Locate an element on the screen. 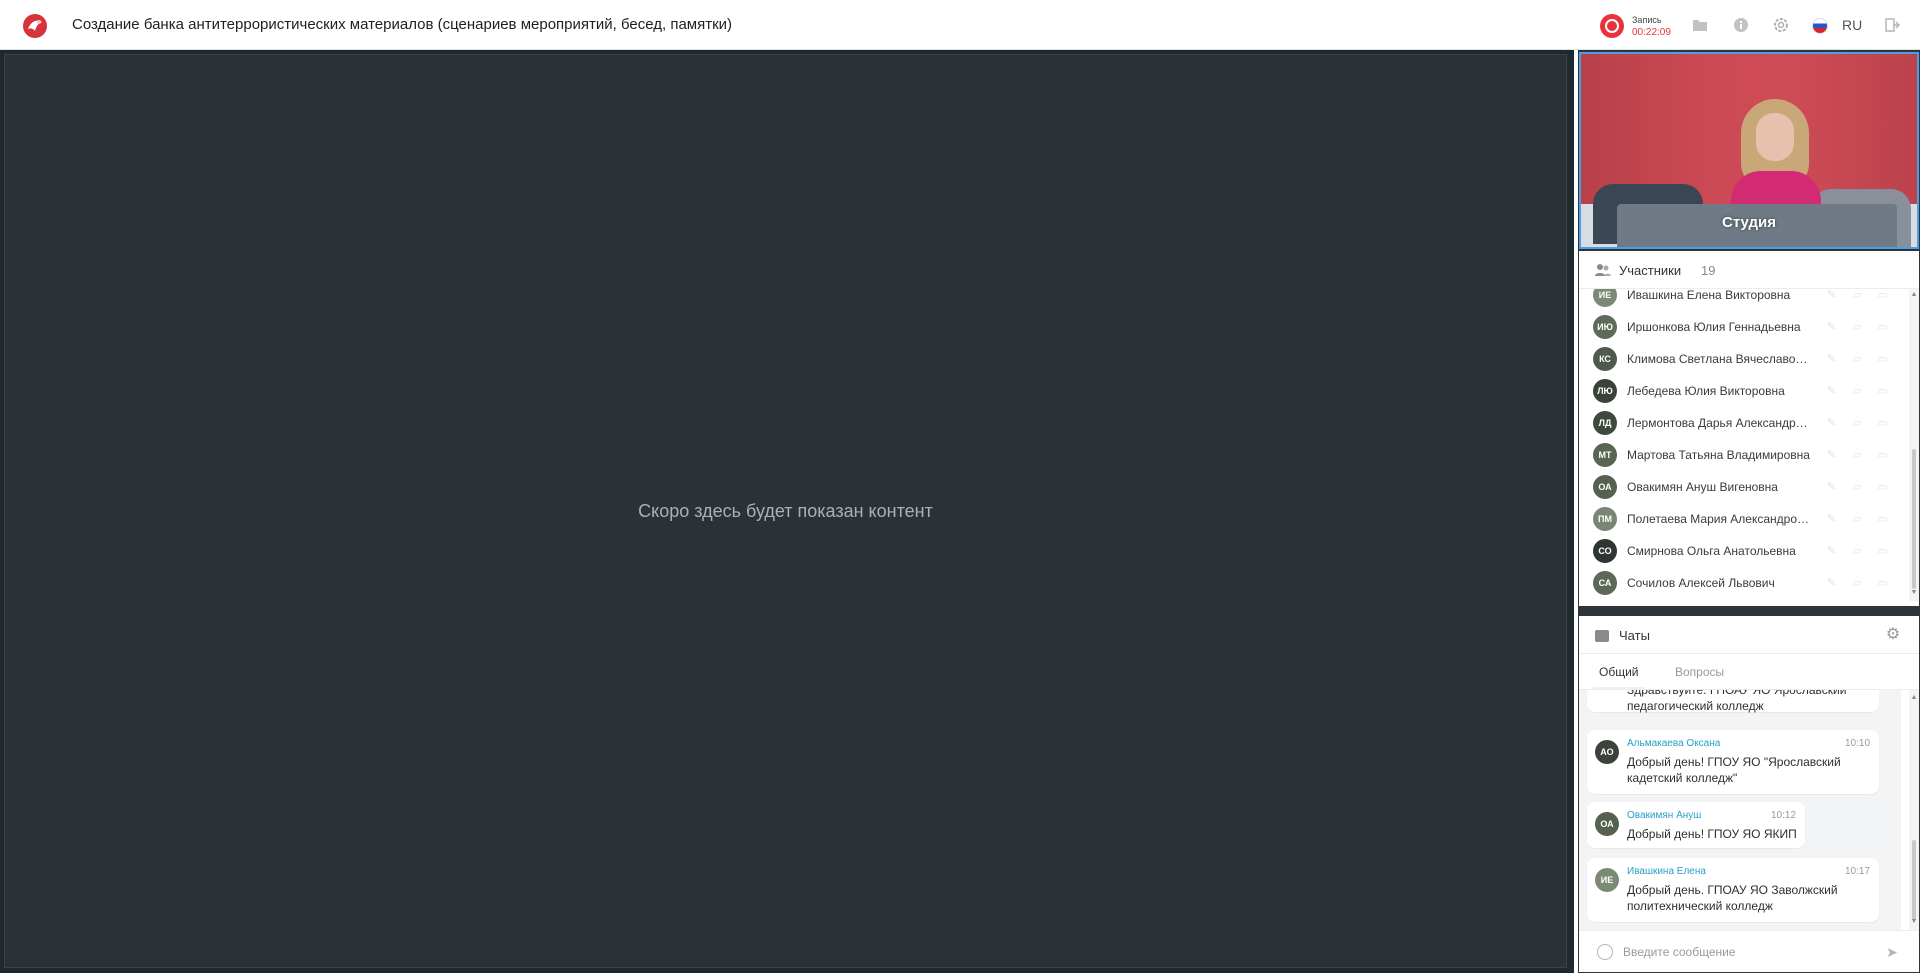 The width and height of the screenshot is (1920, 973). participant-row: СО Смирнова Ольга Анатольевна ✎ ▱ ▭ is located at coordinates (1740, 551).